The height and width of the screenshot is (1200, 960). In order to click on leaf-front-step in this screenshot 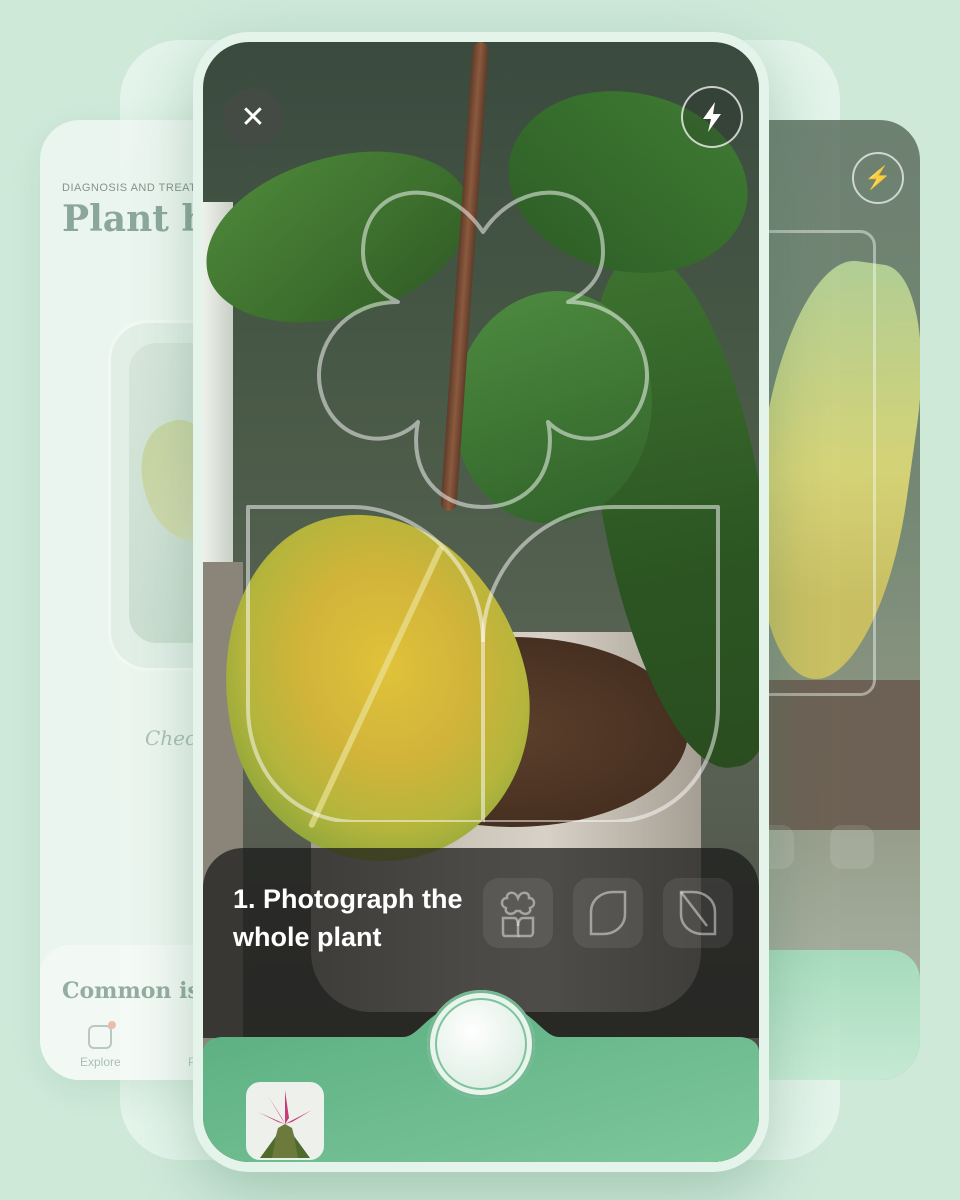, I will do `click(608, 913)`.